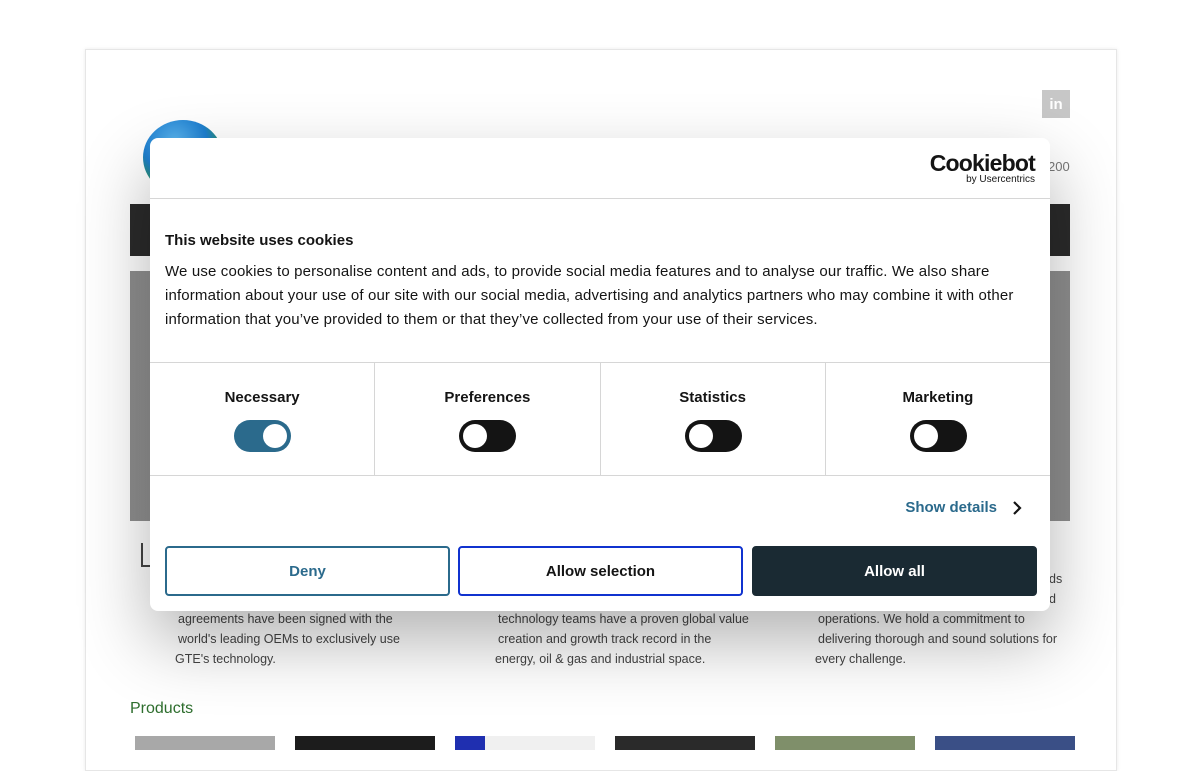 The height and width of the screenshot is (771, 1200). I want to click on category-necessary: Necessary, so click(263, 419).